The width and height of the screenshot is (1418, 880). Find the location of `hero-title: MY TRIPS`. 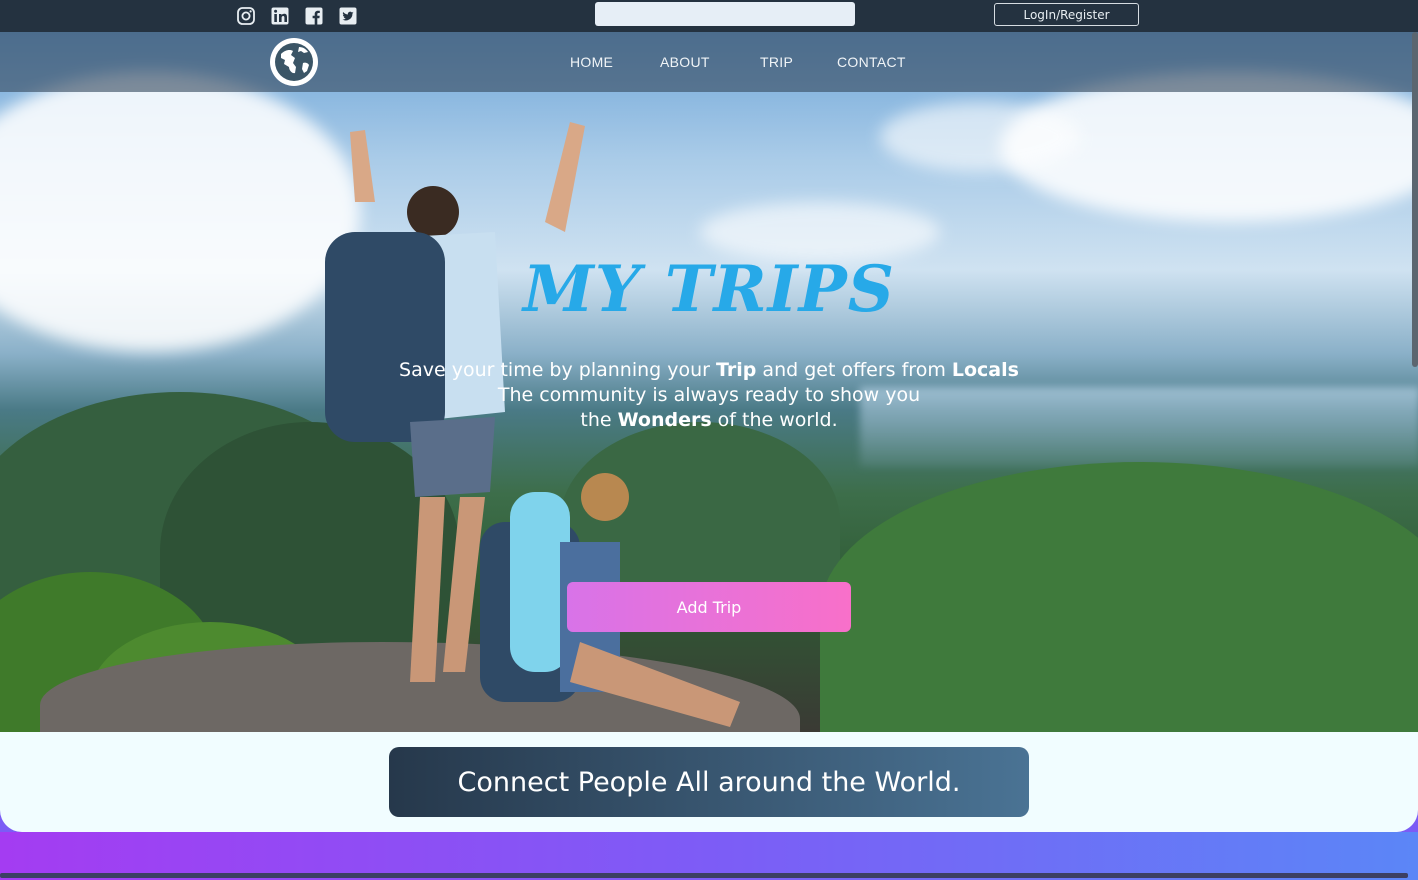

hero-title: MY TRIPS is located at coordinates (709, 289).